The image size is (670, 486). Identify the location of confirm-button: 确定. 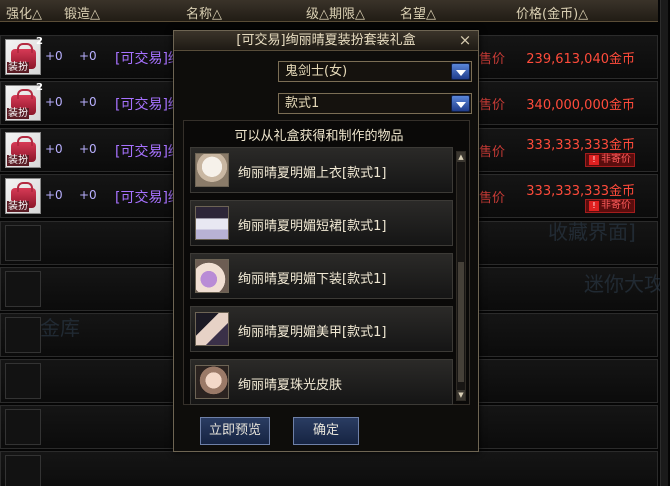
(326, 431).